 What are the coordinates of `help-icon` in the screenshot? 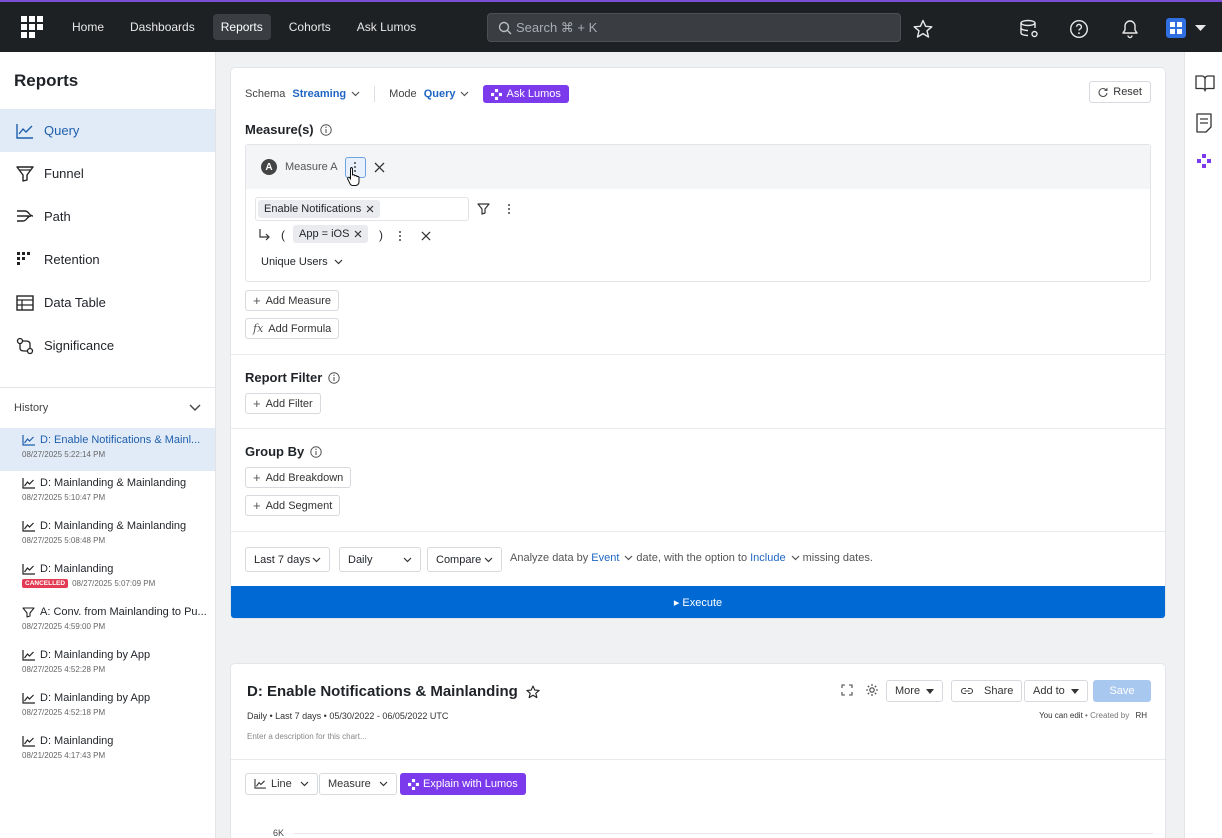 It's located at (1079, 29).